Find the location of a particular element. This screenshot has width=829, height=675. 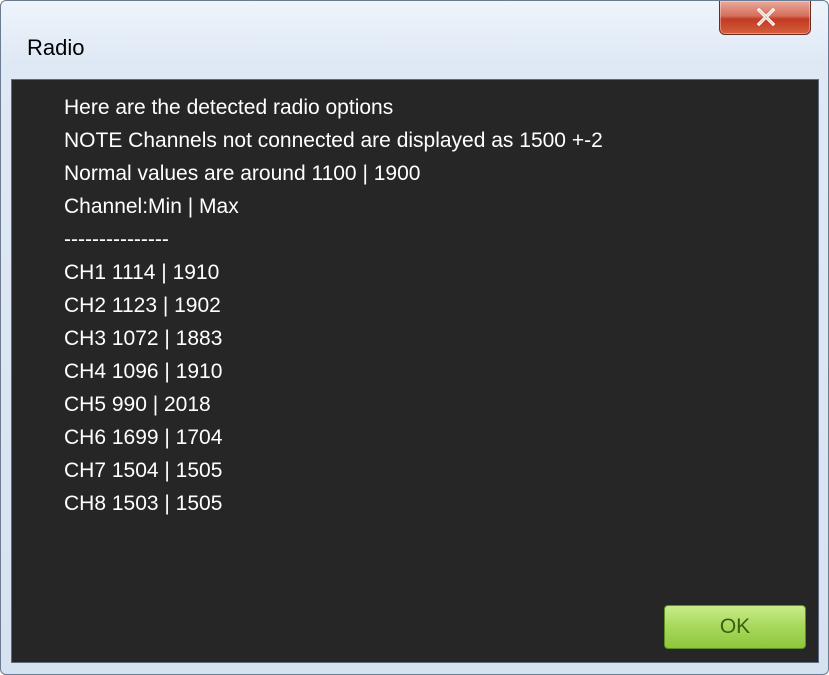

message-line: Normal values are around 1100 | 1900 is located at coordinates (242, 173).